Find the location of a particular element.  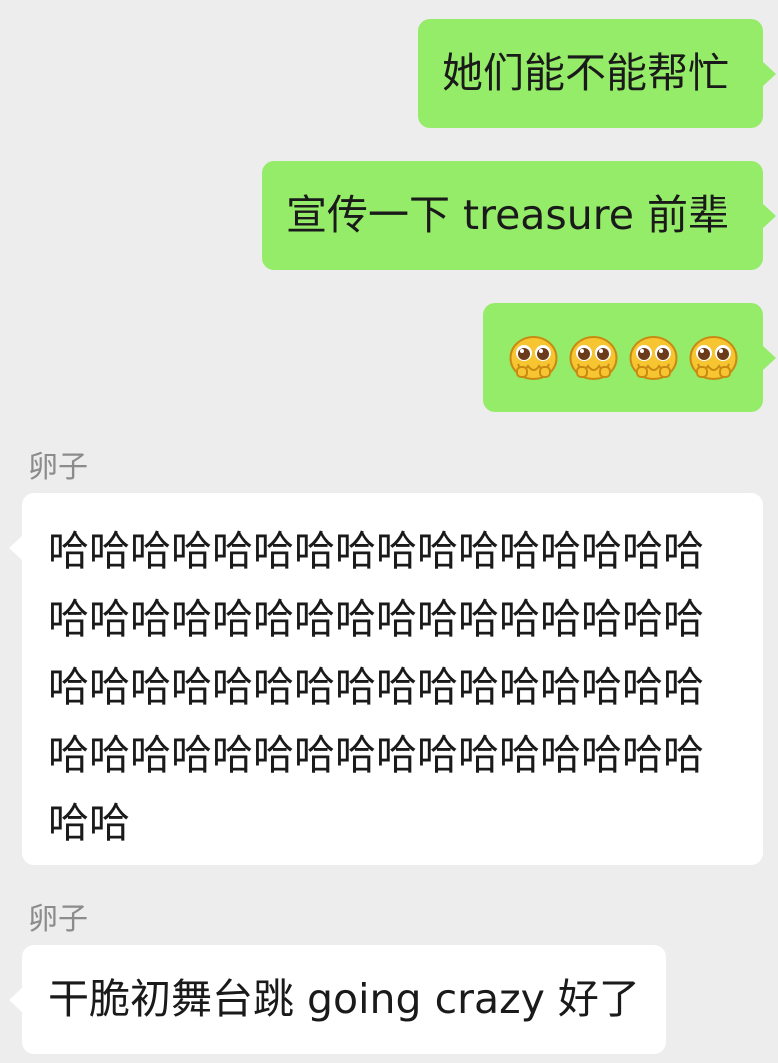

message-text: 宣传一下 treasure 前辈 is located at coordinates (507, 215).